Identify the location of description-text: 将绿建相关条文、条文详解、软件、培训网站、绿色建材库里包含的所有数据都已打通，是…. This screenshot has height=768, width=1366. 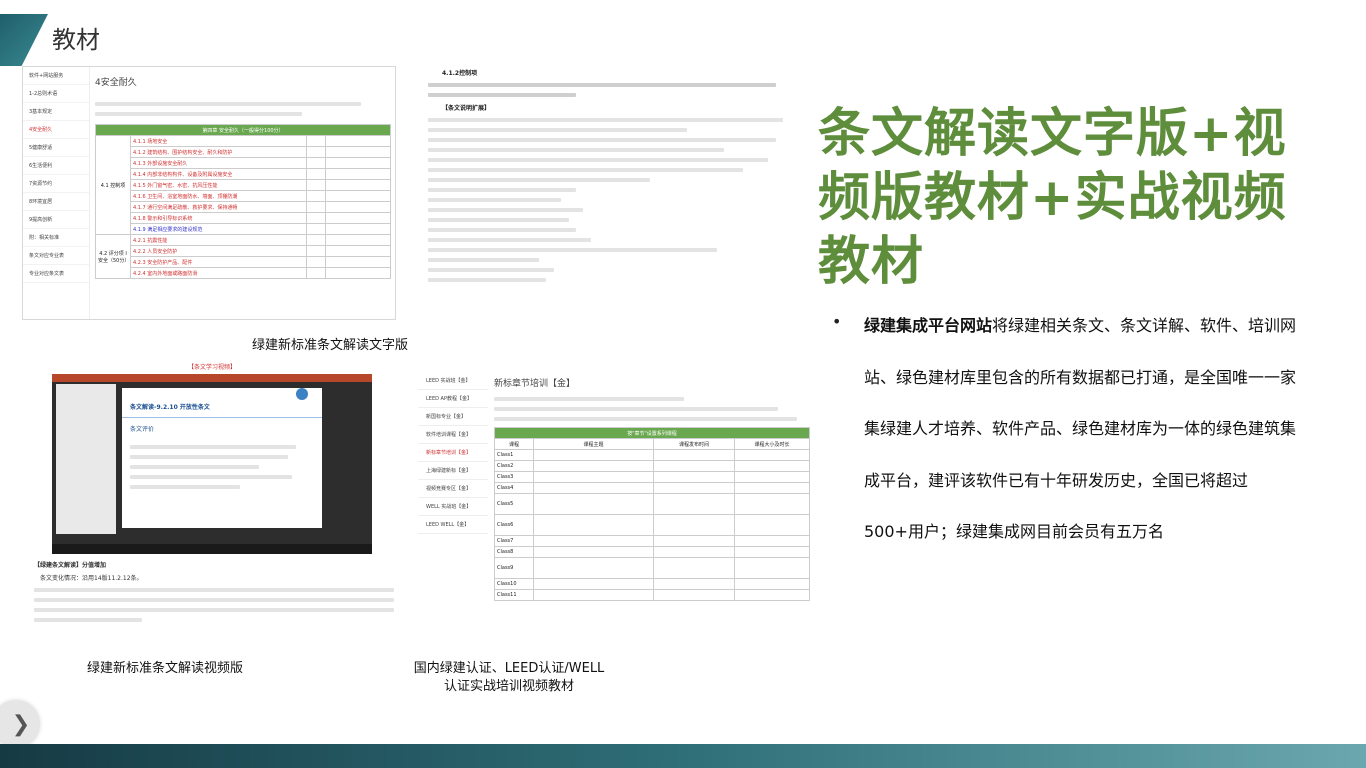
(1080, 428).